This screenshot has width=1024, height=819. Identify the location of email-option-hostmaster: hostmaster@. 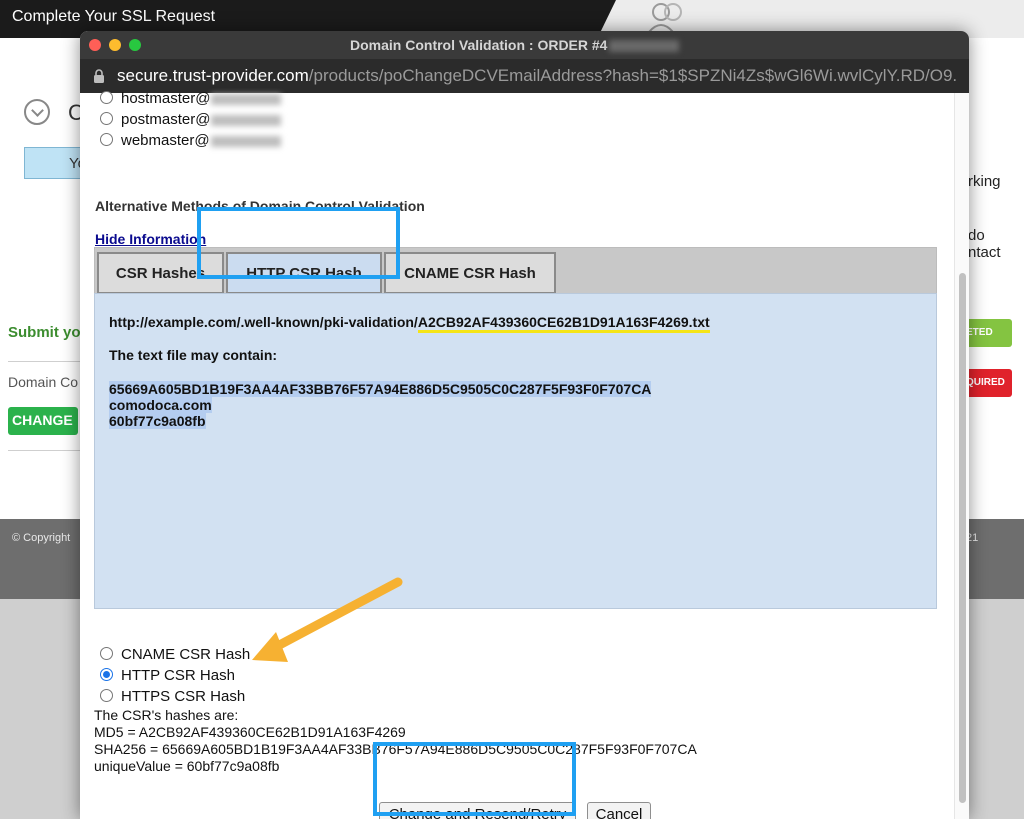
(191, 98).